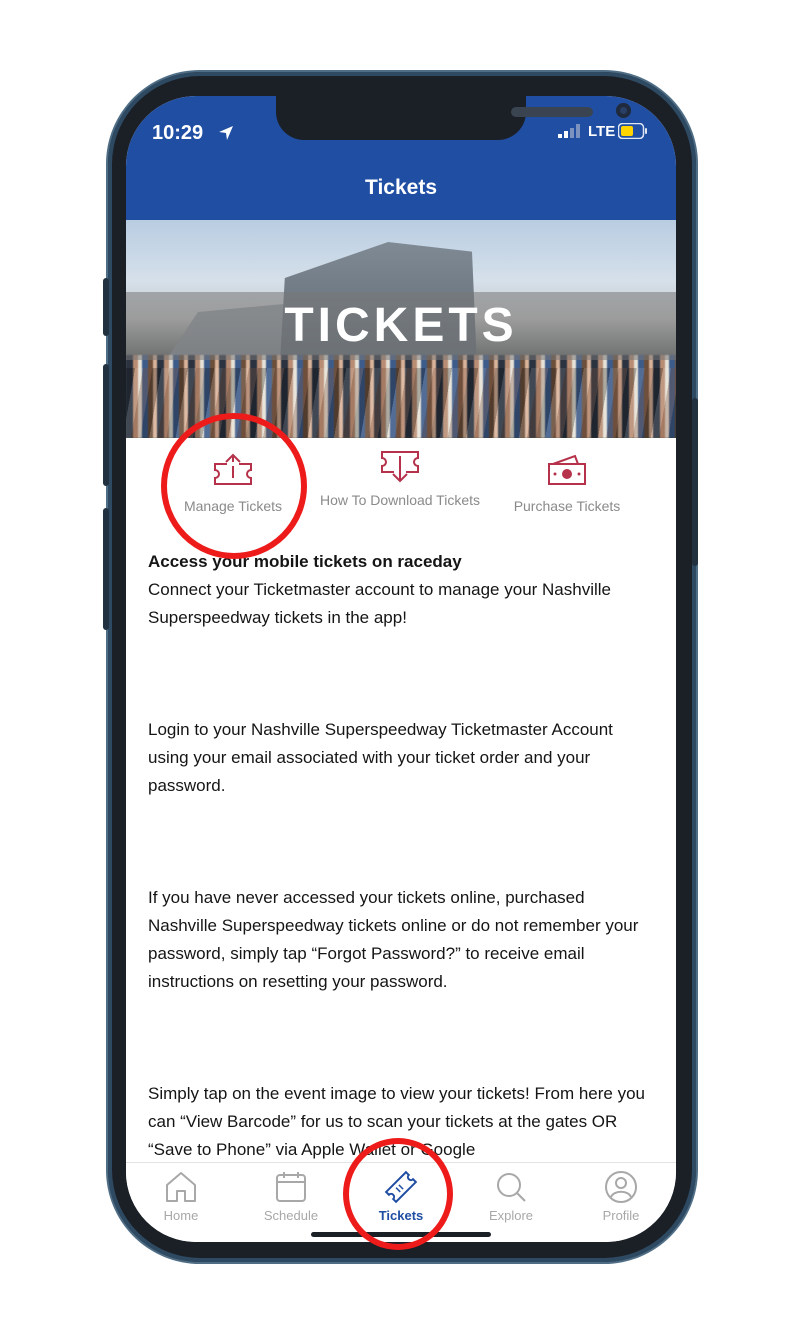  Describe the element at coordinates (632, 131) in the screenshot. I see `battery-icon` at that location.